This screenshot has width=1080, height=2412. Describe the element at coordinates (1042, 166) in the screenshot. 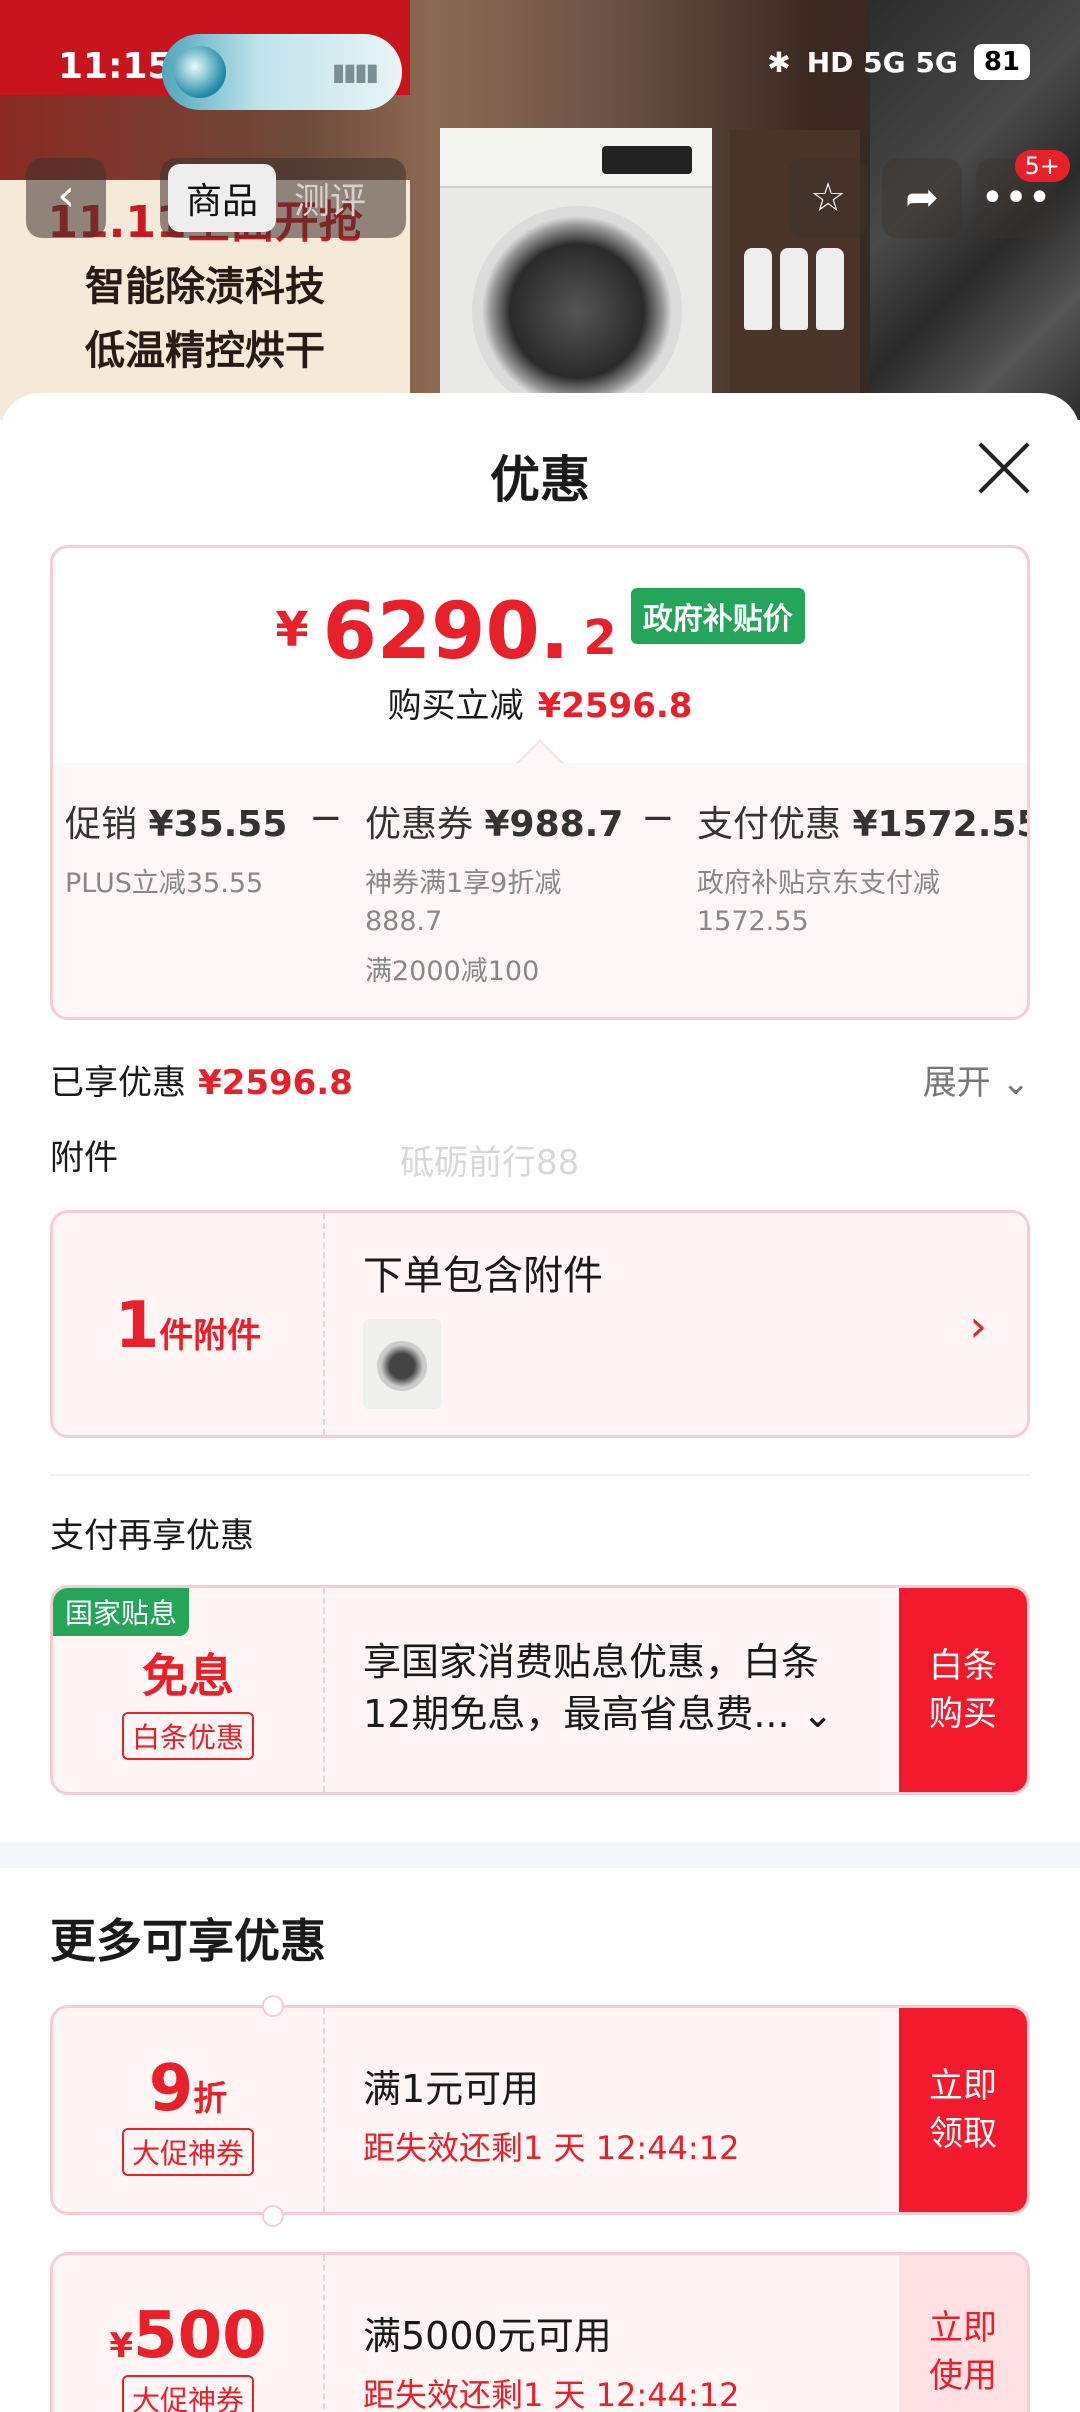

I see `notification-badge: 5+` at that location.